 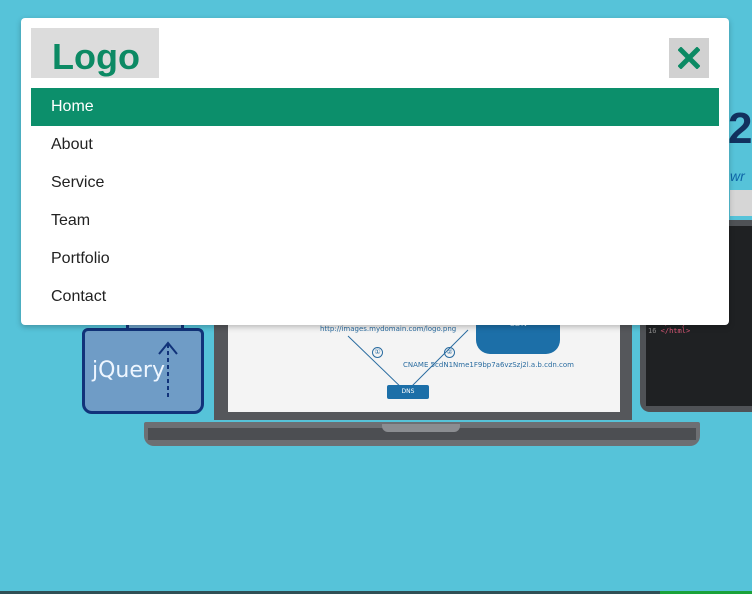 What do you see at coordinates (375, 297) in the screenshot?
I see `nav-item-contact: Contact` at bounding box center [375, 297].